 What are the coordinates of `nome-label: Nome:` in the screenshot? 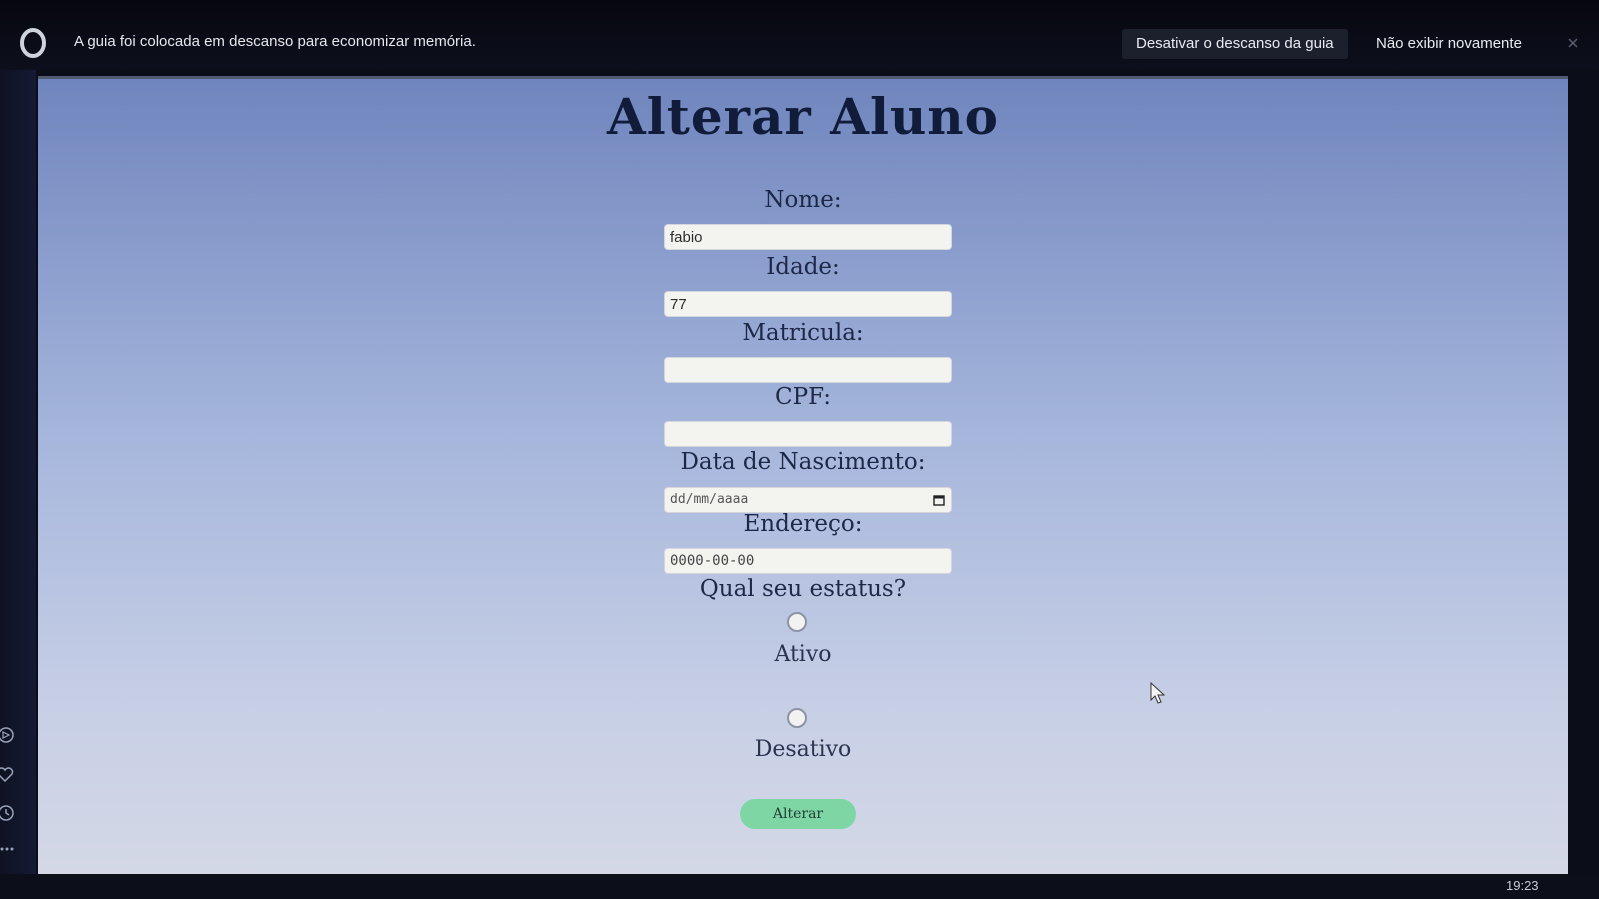 It's located at (803, 200).